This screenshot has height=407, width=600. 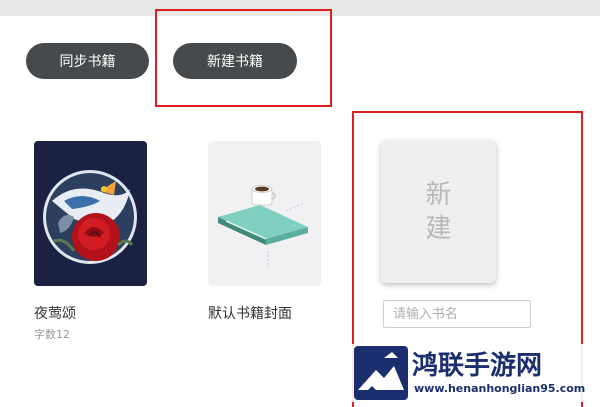 I want to click on new-card-text-2: 建, so click(x=438, y=228).